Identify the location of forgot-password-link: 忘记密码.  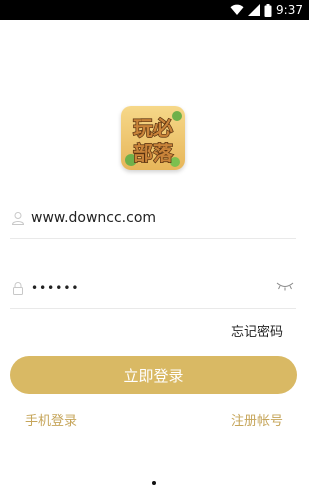
(257, 330).